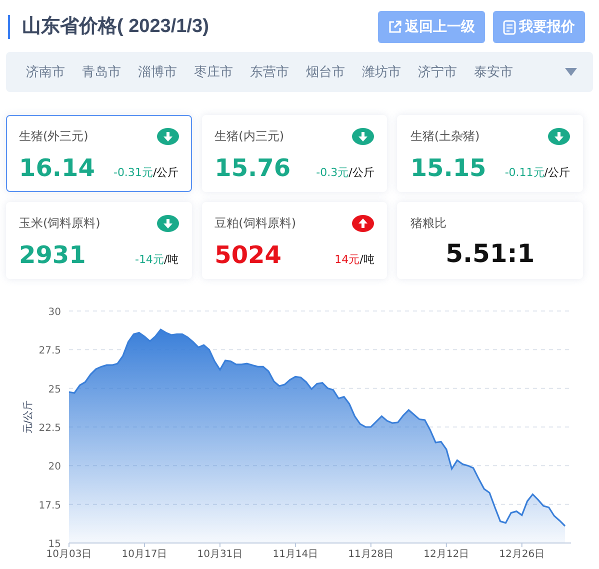 The width and height of the screenshot is (599, 569). I want to click on dropdown-icon, so click(571, 72).